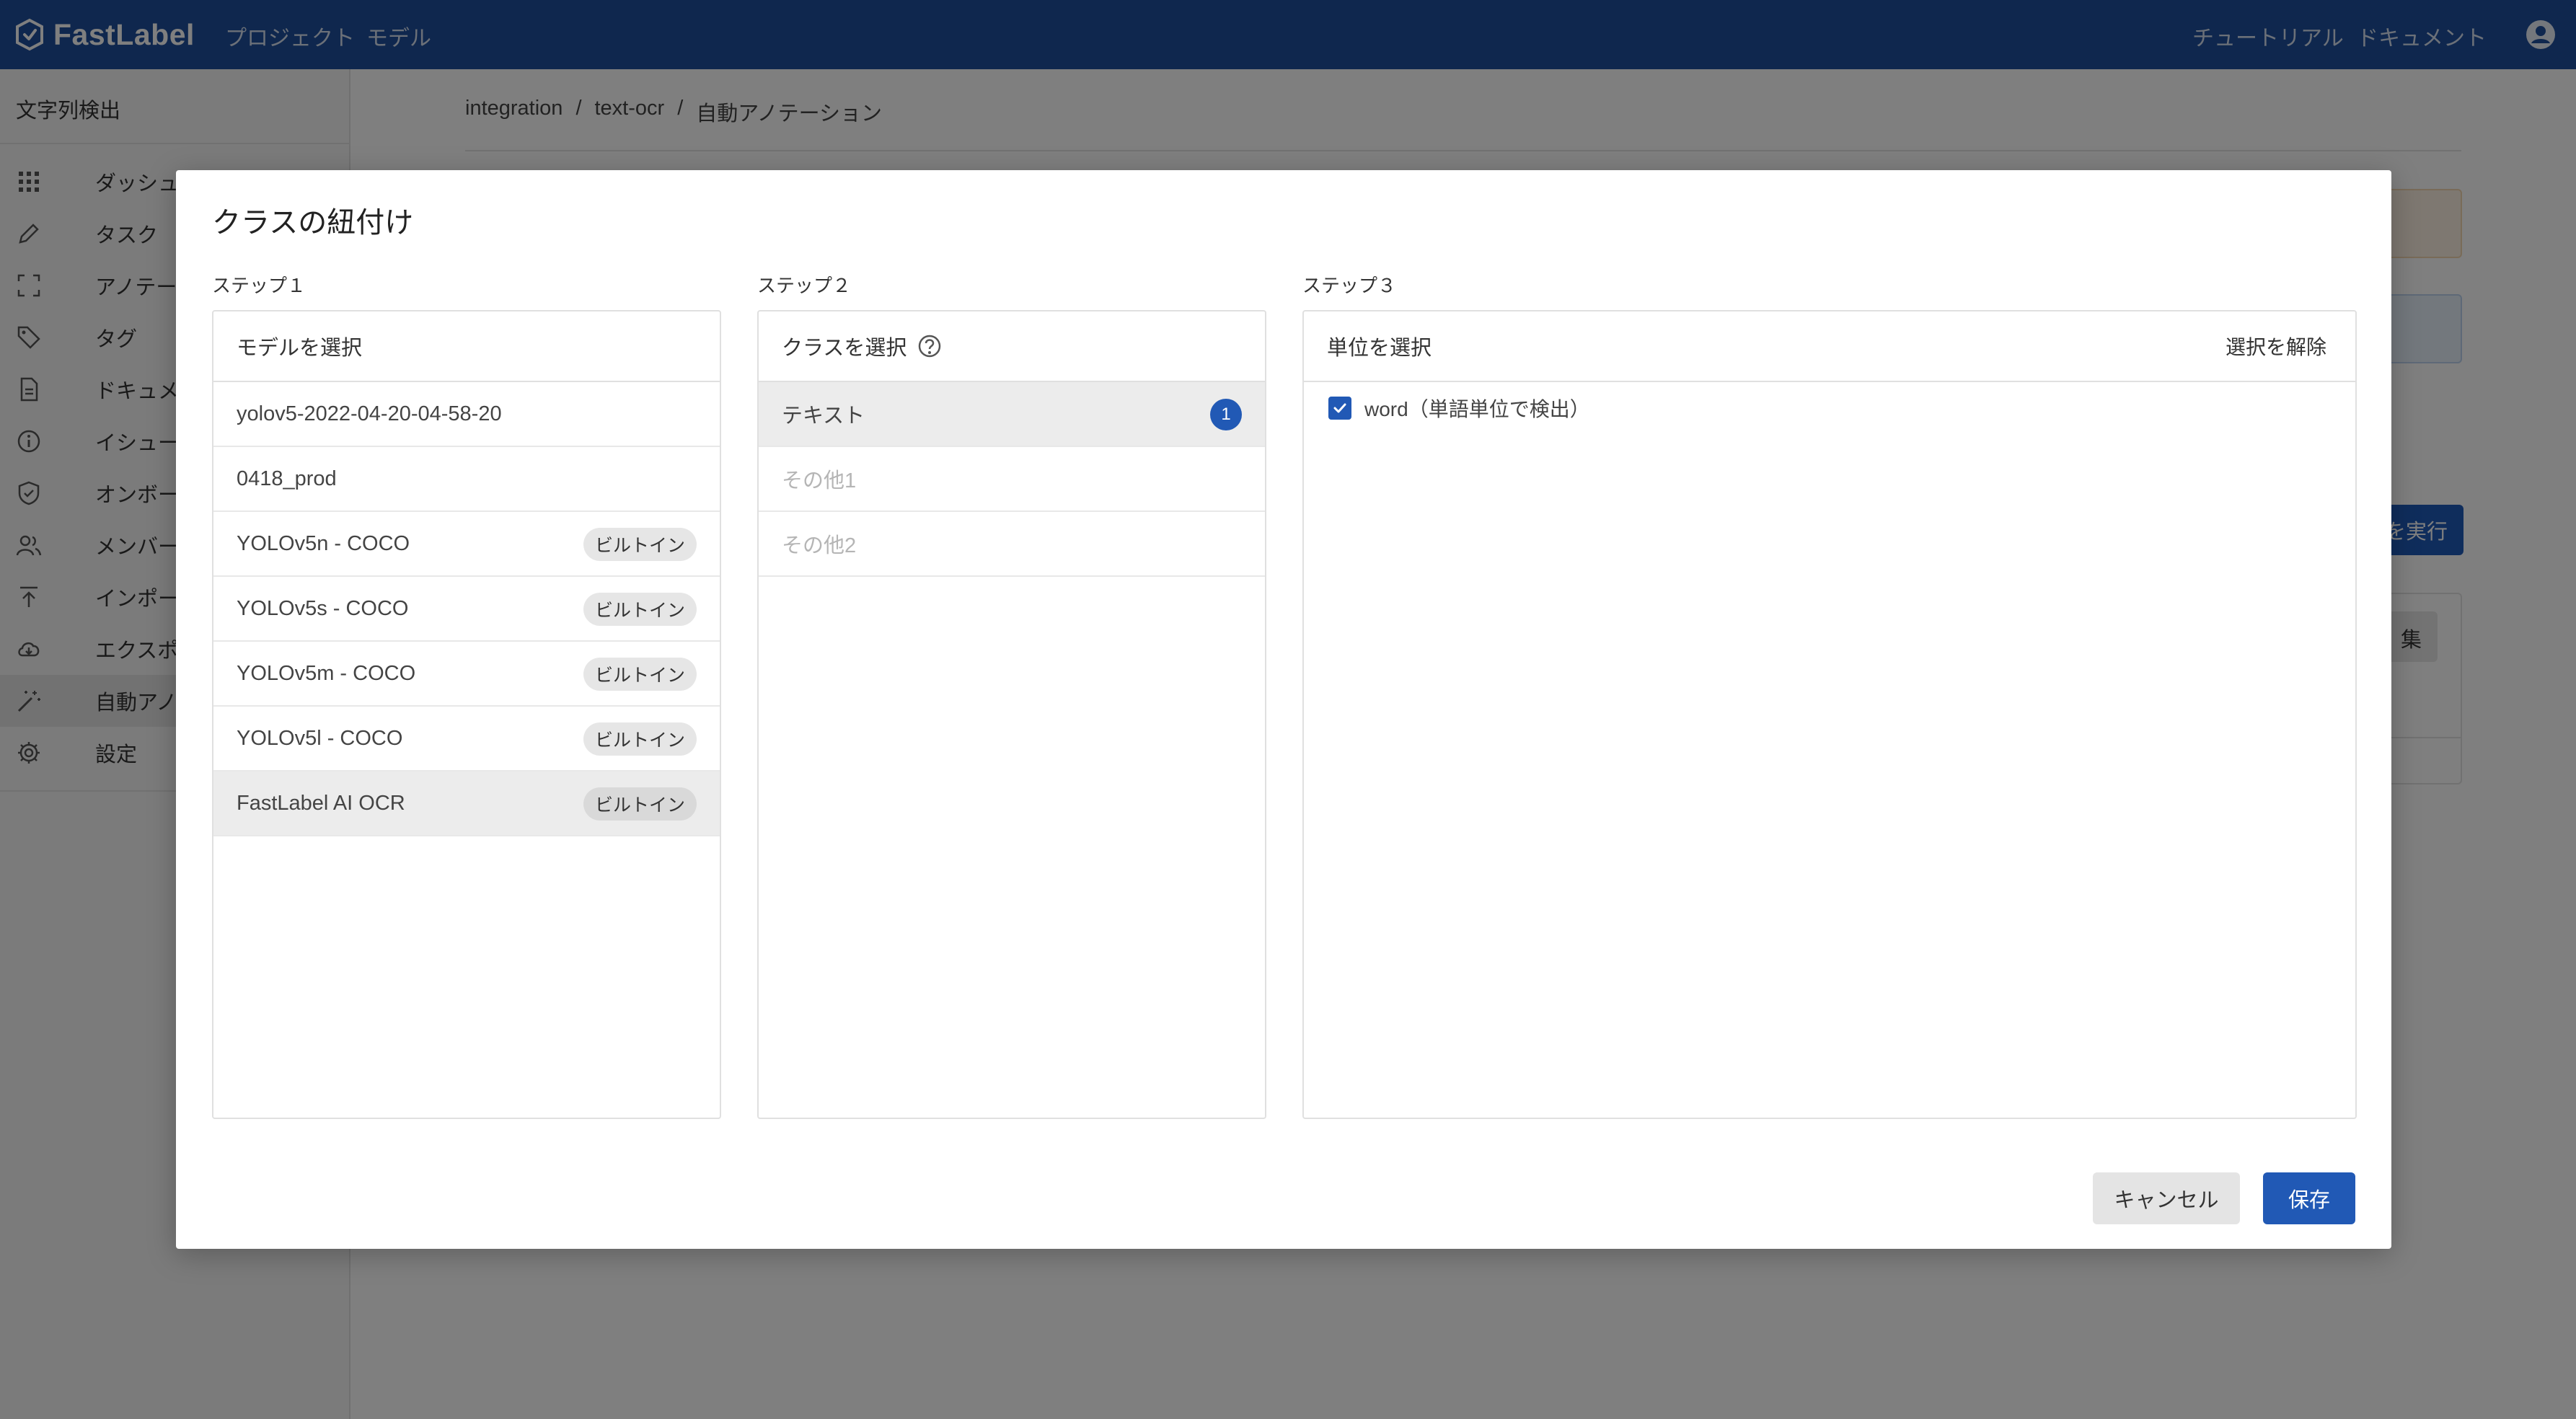 The image size is (2576, 1419). What do you see at coordinates (2276, 346) in the screenshot?
I see `deselect-button: 選択を解除` at bounding box center [2276, 346].